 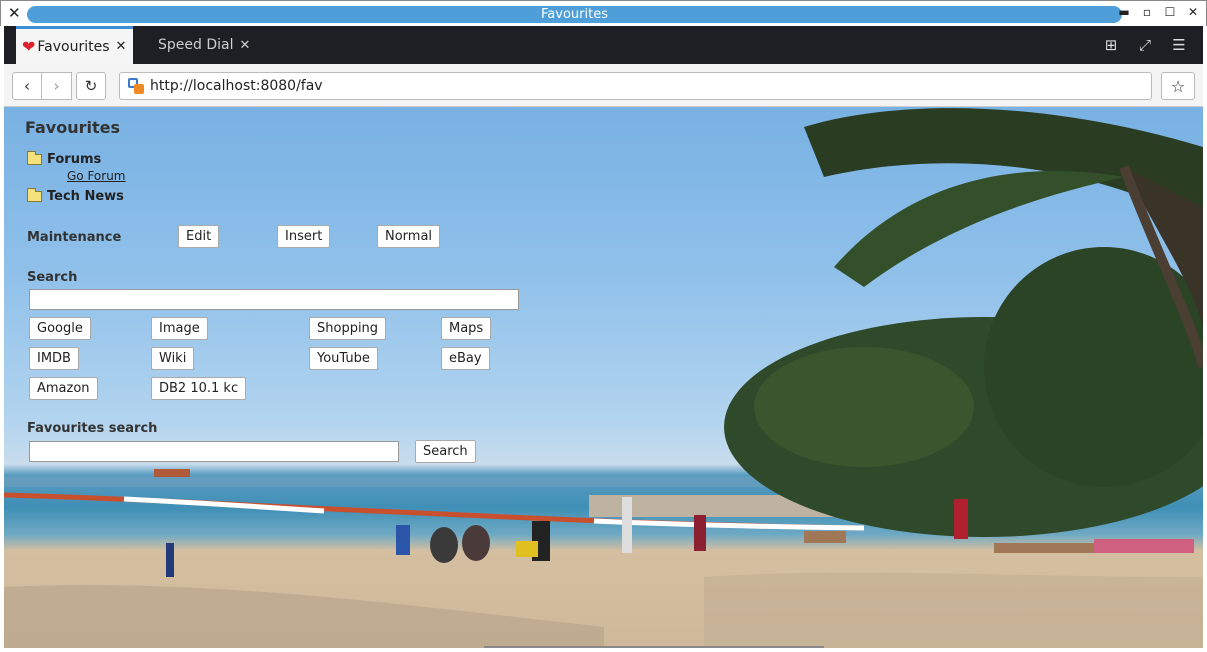 What do you see at coordinates (465, 358) in the screenshot?
I see `ebay-button: eBay` at bounding box center [465, 358].